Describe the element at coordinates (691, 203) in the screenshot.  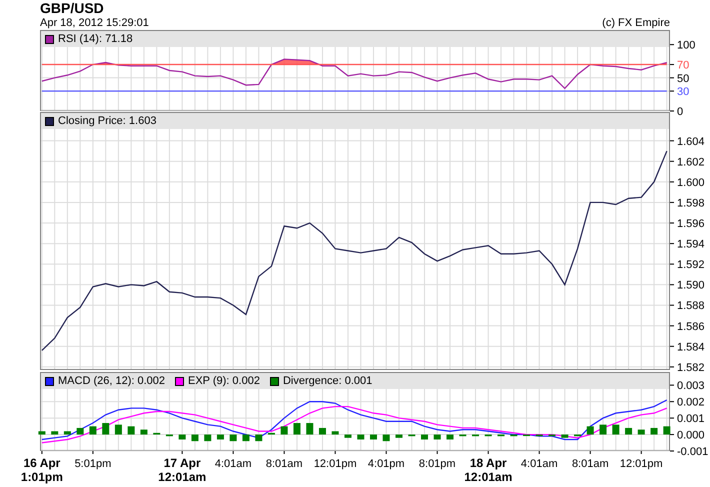
I see `axis-label: 1.598` at that location.